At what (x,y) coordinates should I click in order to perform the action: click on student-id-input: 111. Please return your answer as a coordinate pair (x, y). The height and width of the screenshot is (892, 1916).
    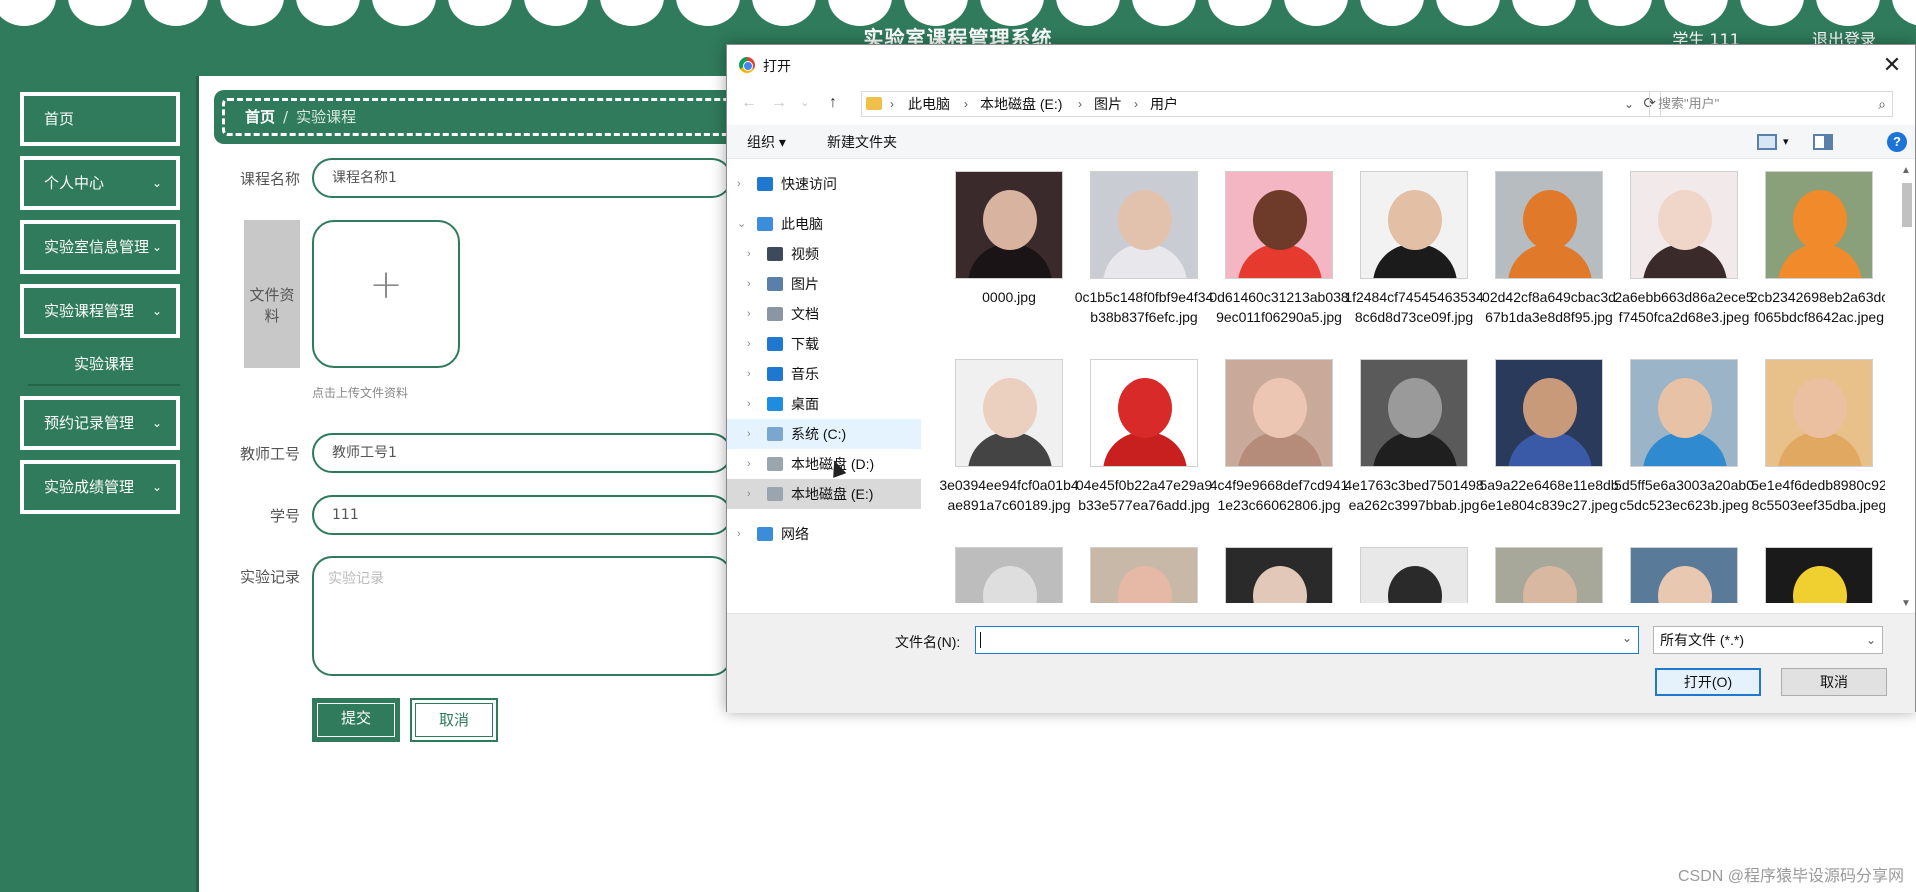
    Looking at the image, I should click on (522, 515).